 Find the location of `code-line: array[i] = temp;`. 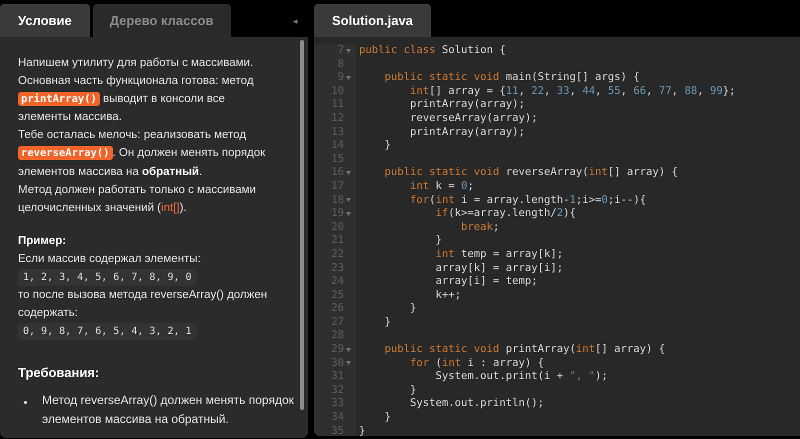

code-line: array[i] = temp; is located at coordinates (486, 282).